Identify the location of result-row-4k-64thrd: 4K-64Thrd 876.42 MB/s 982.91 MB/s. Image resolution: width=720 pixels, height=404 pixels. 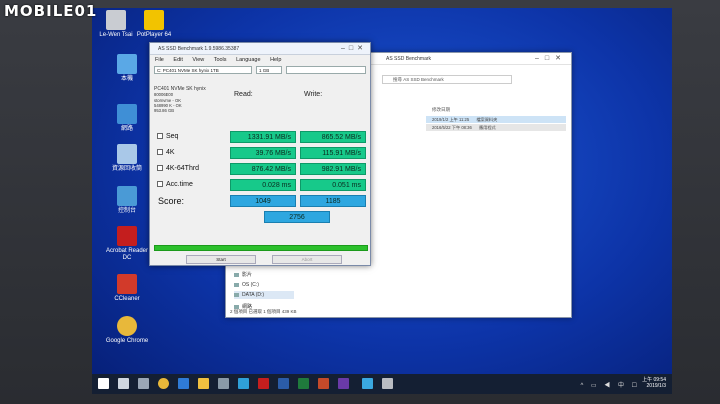
(261, 169).